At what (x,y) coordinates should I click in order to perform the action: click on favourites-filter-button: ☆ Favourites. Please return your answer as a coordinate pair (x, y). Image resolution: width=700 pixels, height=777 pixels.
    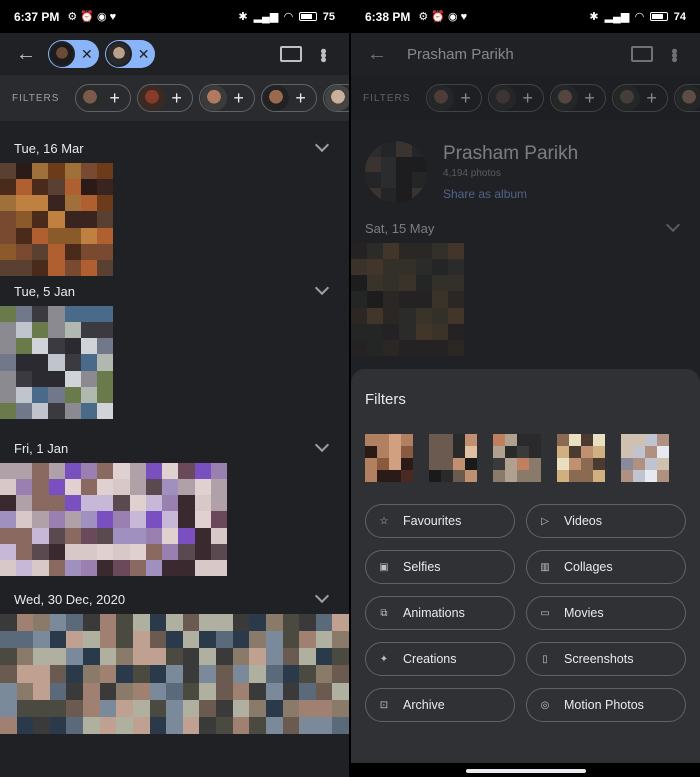
    Looking at the image, I should click on (440, 521).